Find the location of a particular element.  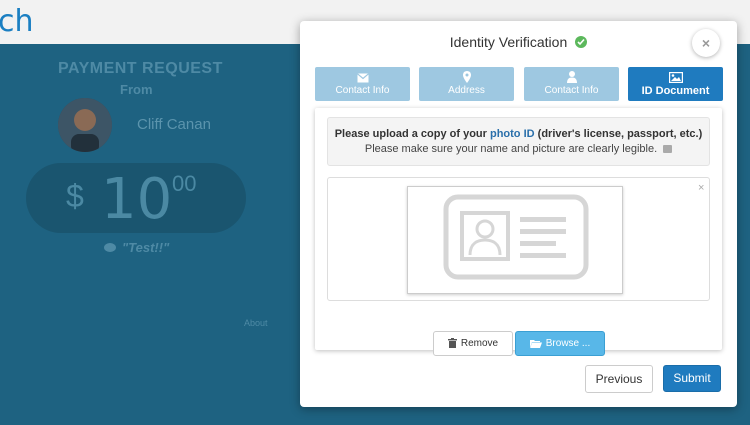

close-button: × is located at coordinates (706, 43).